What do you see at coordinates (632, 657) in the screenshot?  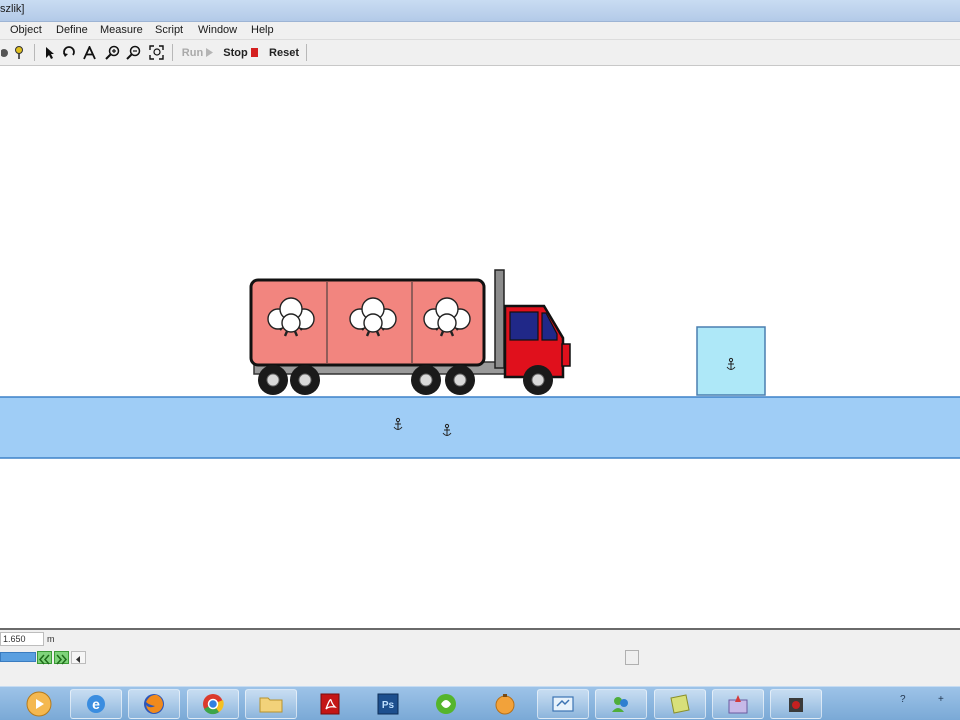 I see `scroll-thumb` at bounding box center [632, 657].